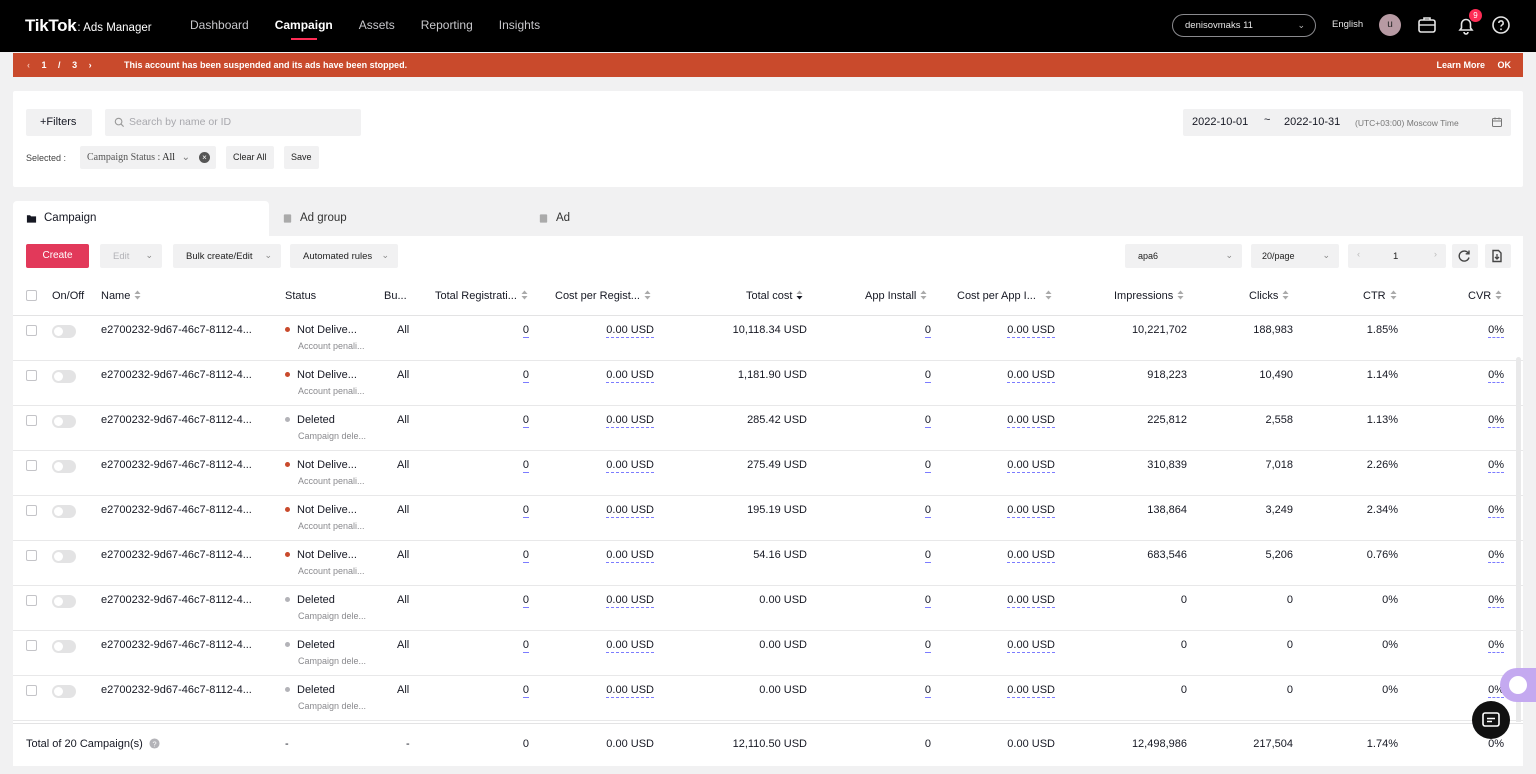 The width and height of the screenshot is (1536, 774). I want to click on nav-insights: Insights, so click(519, 25).